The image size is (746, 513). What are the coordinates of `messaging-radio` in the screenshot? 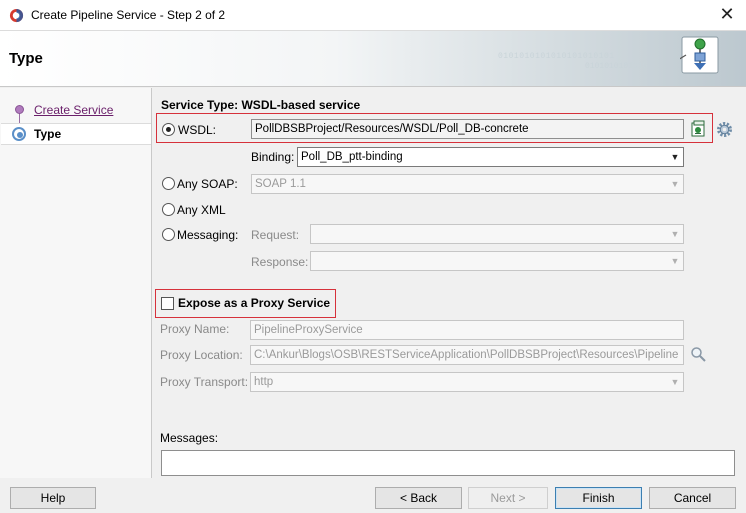 It's located at (168, 234).